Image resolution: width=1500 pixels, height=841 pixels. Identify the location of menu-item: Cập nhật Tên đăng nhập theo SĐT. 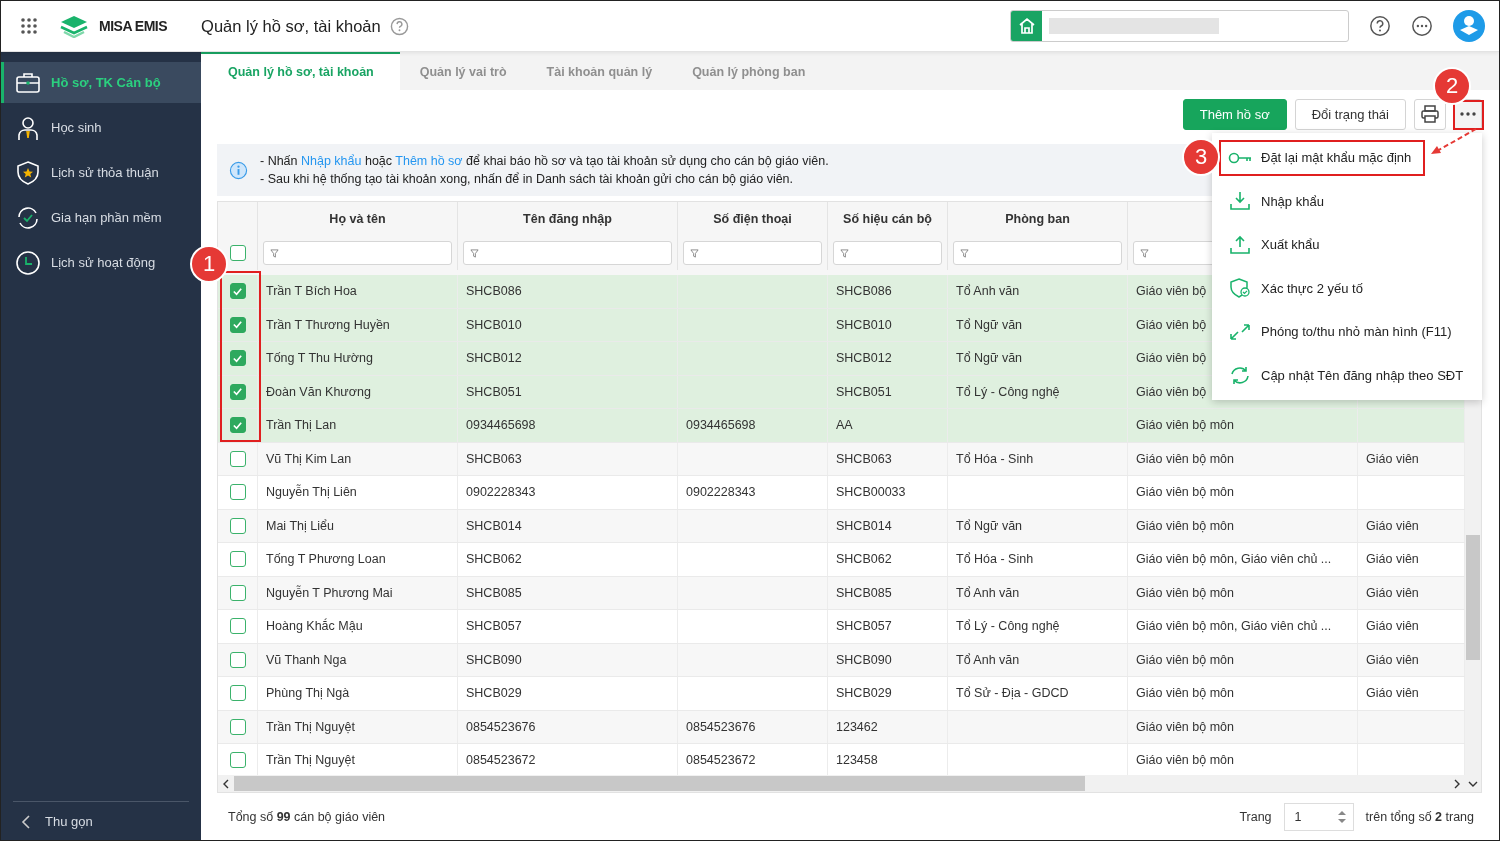
(1348, 375).